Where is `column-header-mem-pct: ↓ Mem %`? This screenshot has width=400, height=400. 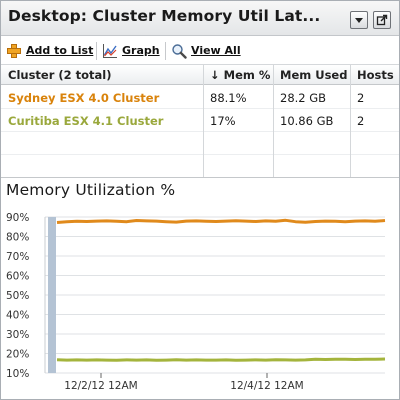 column-header-mem-pct: ↓ Mem % is located at coordinates (240, 75).